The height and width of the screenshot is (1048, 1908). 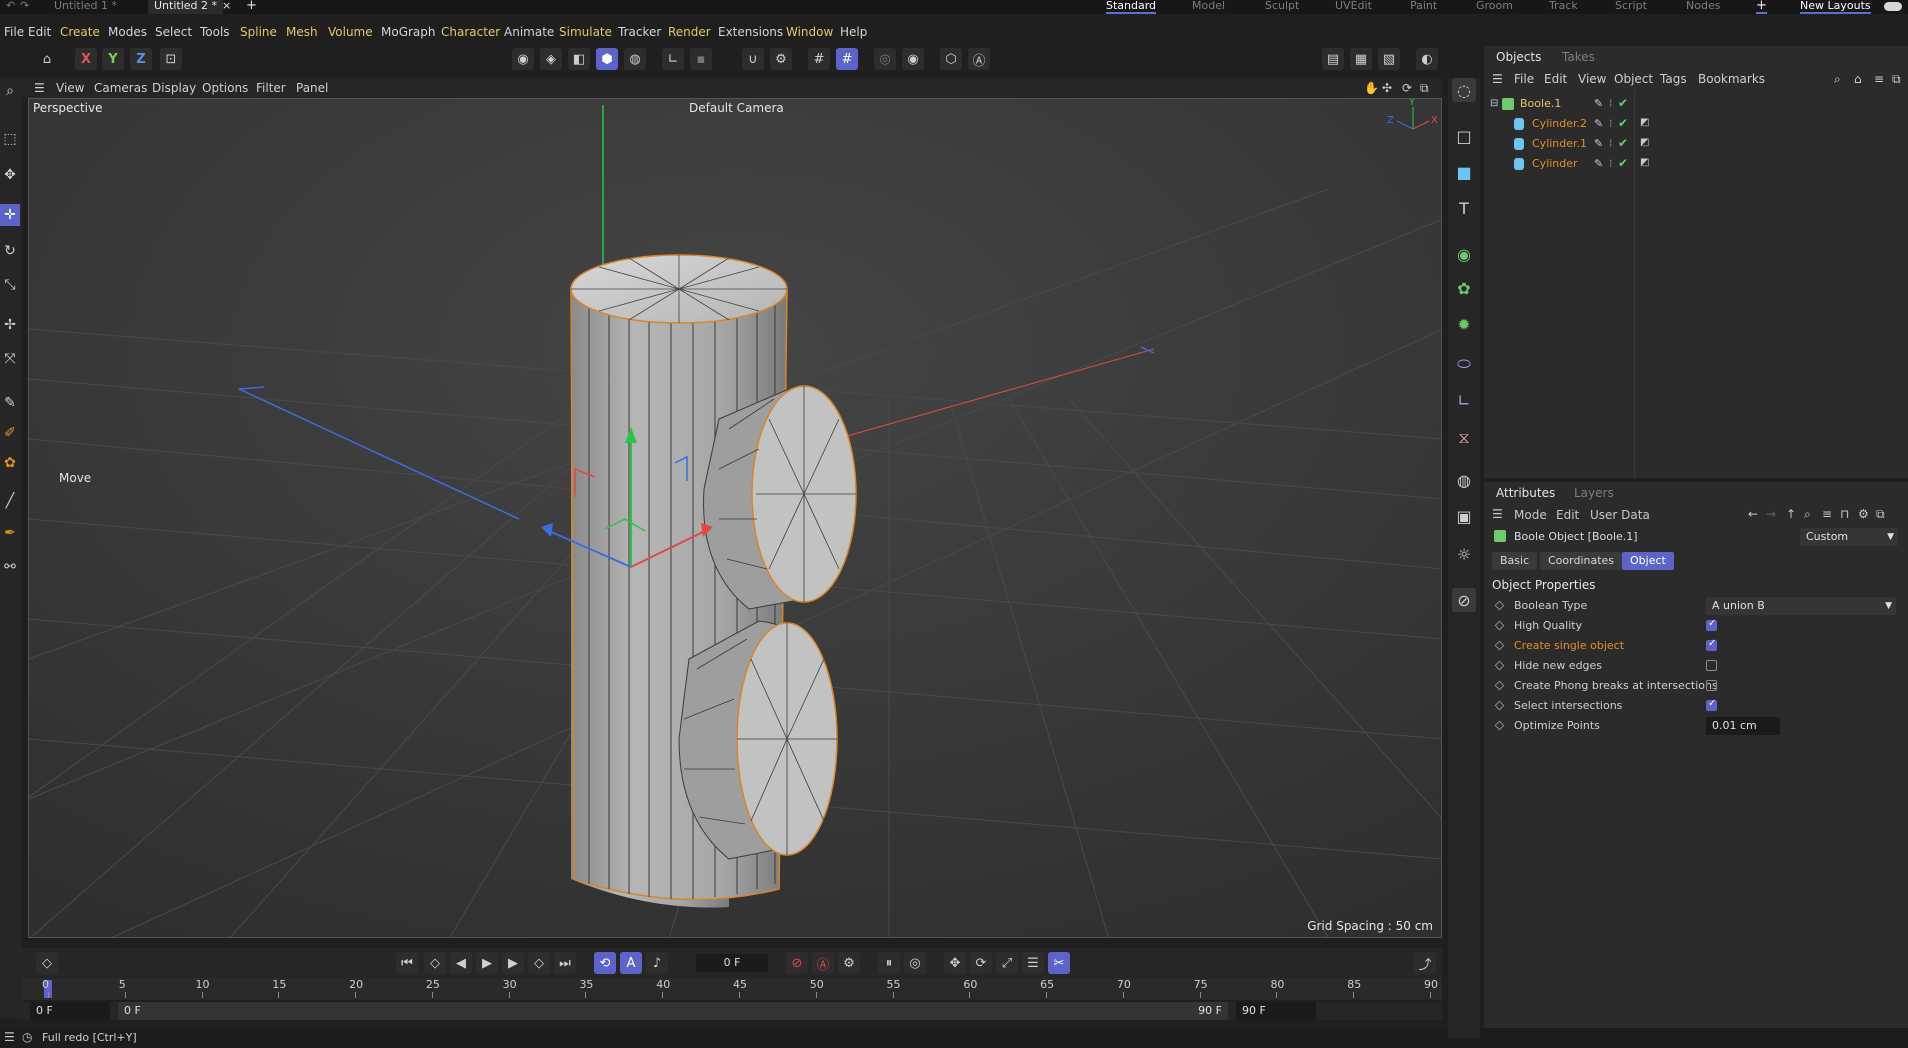 What do you see at coordinates (1711, 685) in the screenshot?
I see `phong-breaks-checkbox` at bounding box center [1711, 685].